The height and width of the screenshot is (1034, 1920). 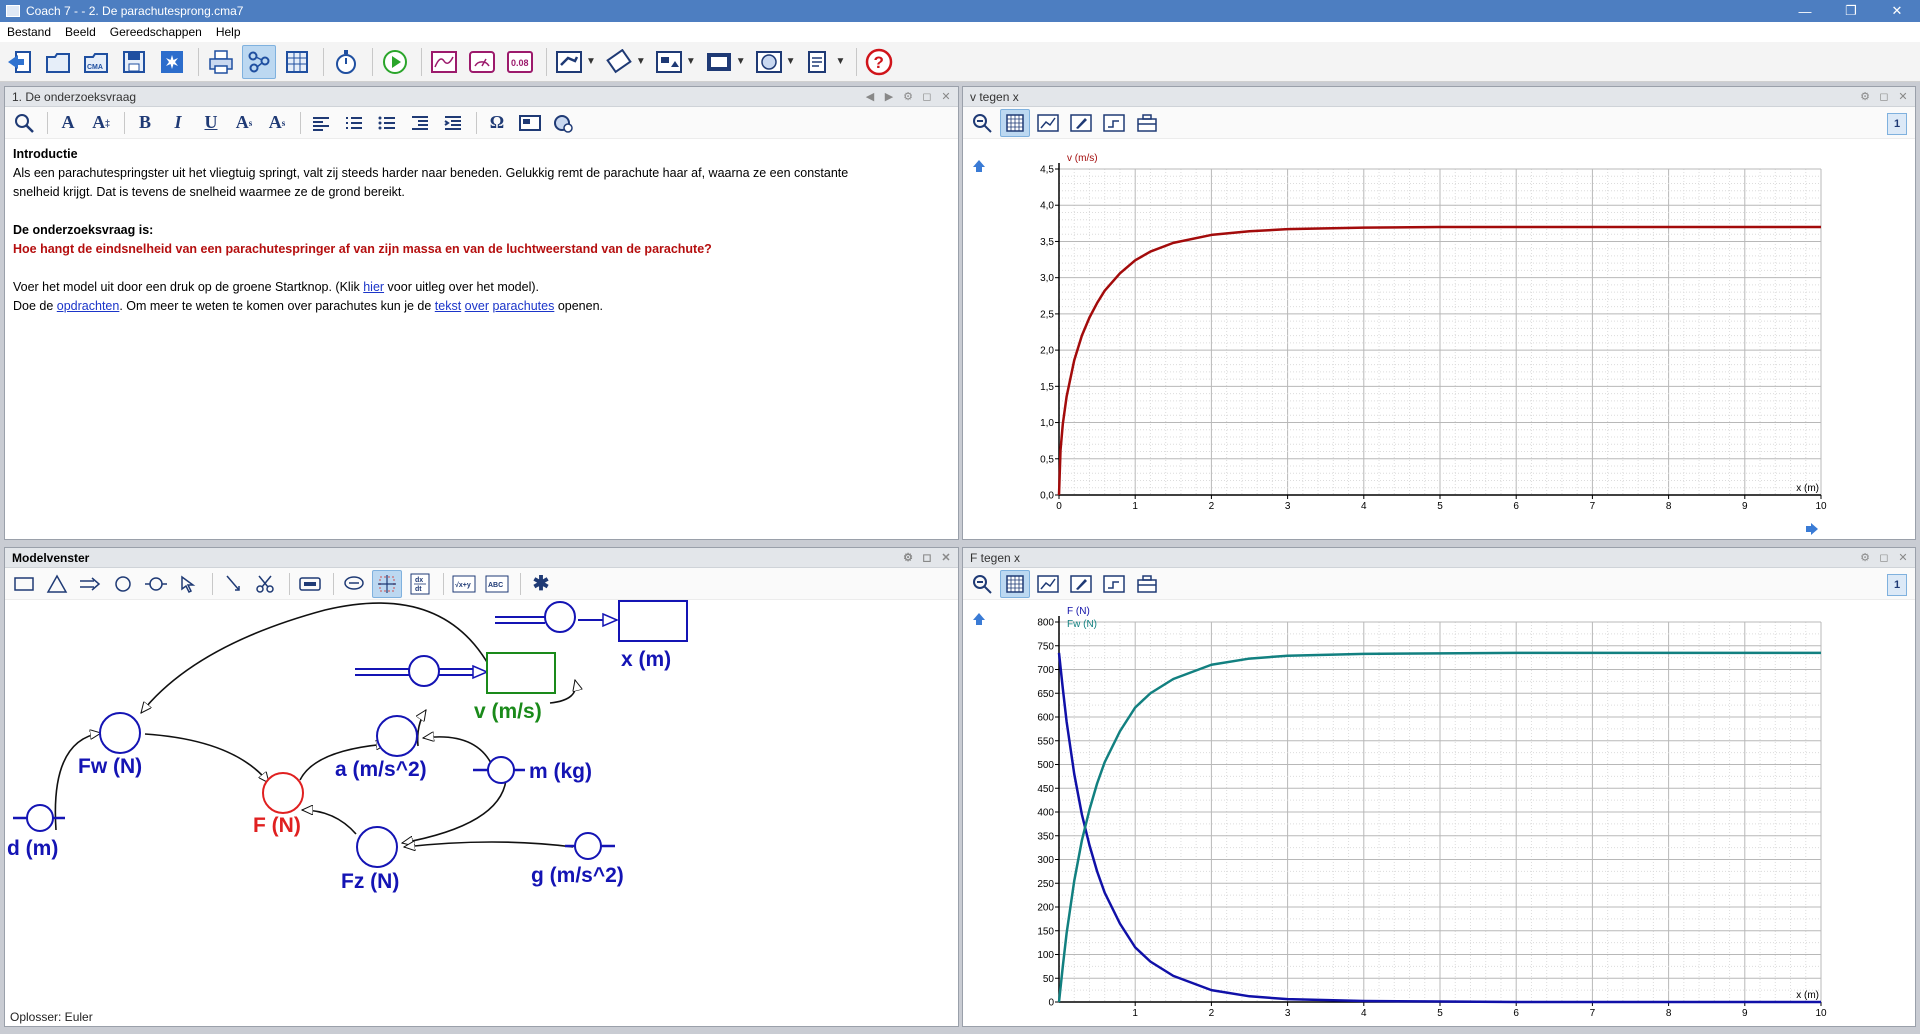 What do you see at coordinates (145, 123) in the screenshot?
I see `bold-icon: B` at bounding box center [145, 123].